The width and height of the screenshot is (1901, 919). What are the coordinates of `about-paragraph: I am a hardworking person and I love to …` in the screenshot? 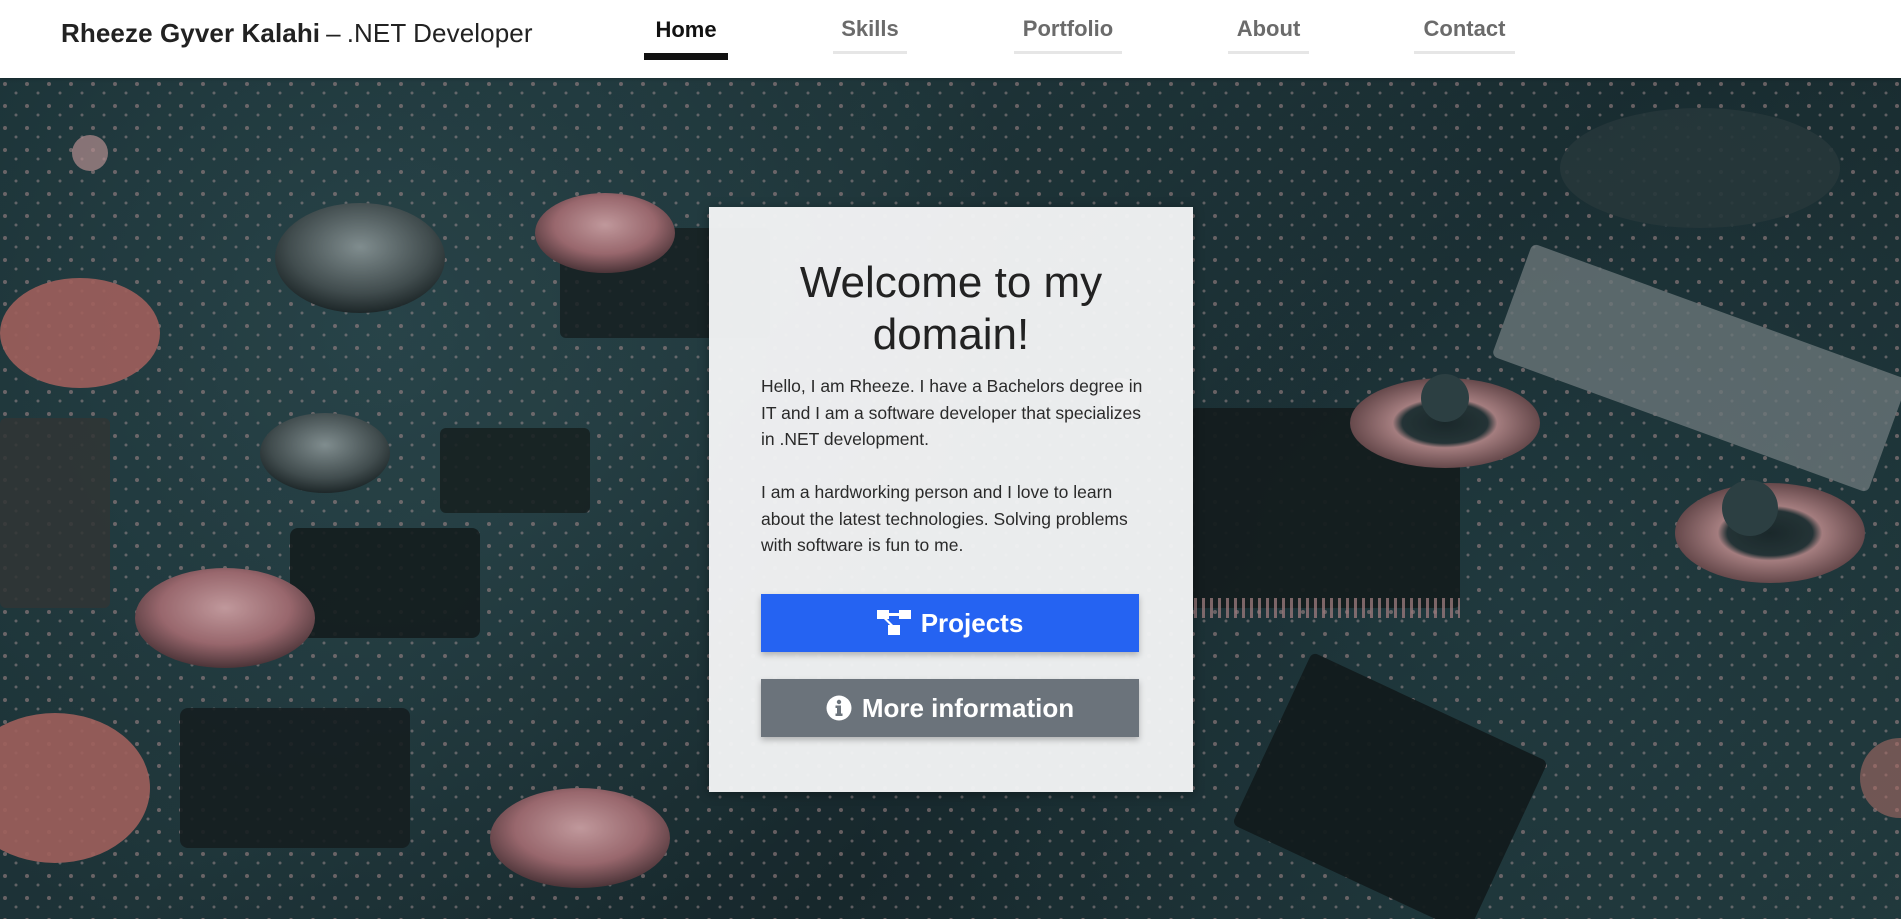 It's located at (944, 518).